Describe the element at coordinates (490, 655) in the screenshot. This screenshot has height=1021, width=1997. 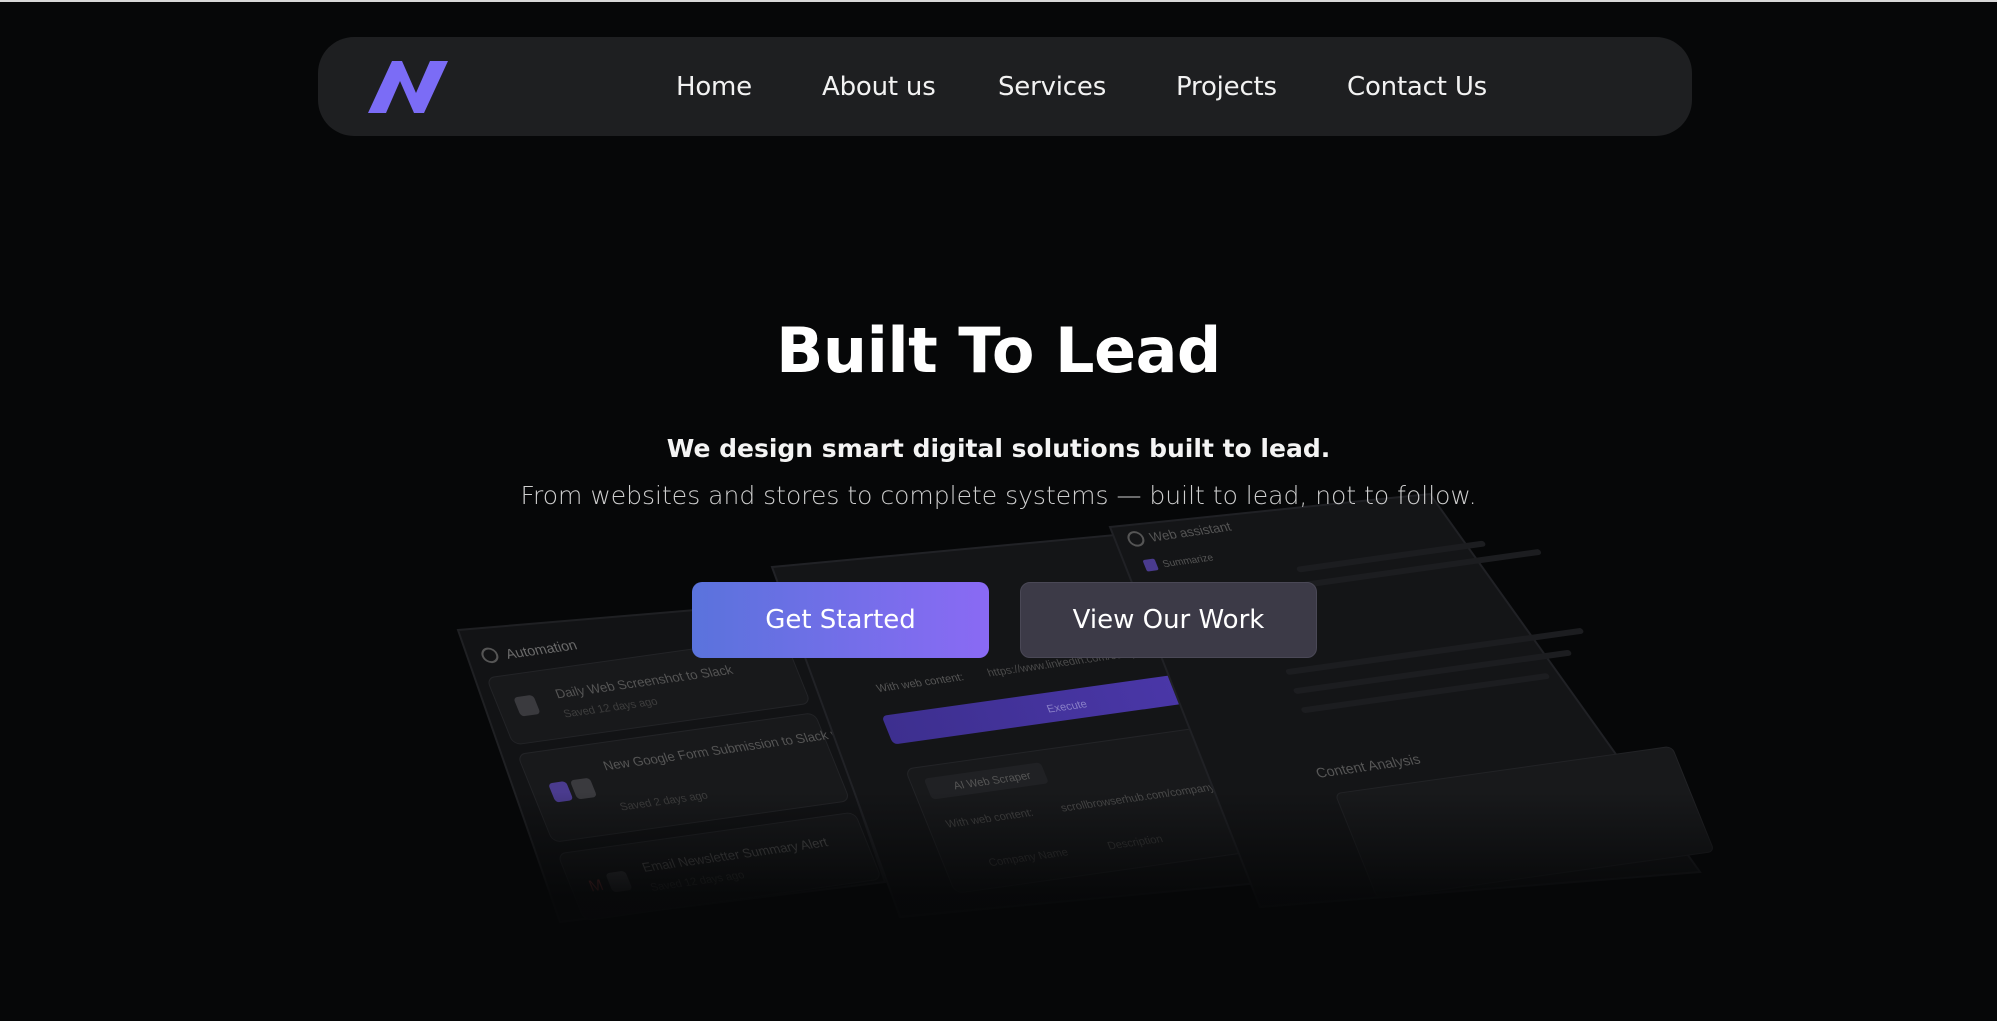
I see `automation-icon` at that location.